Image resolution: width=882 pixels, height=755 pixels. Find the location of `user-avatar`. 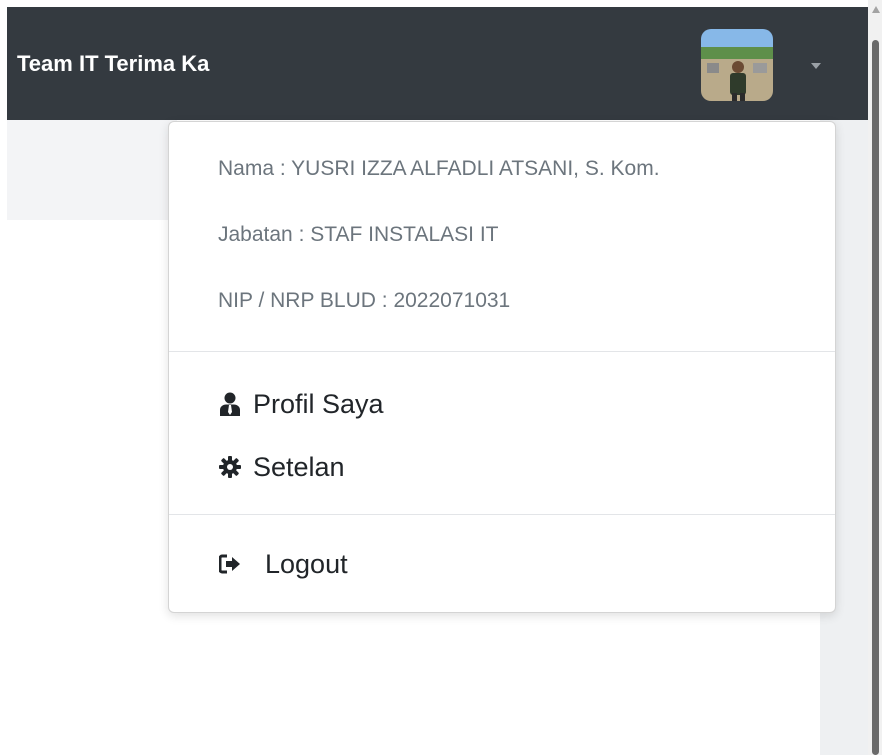

user-avatar is located at coordinates (737, 65).